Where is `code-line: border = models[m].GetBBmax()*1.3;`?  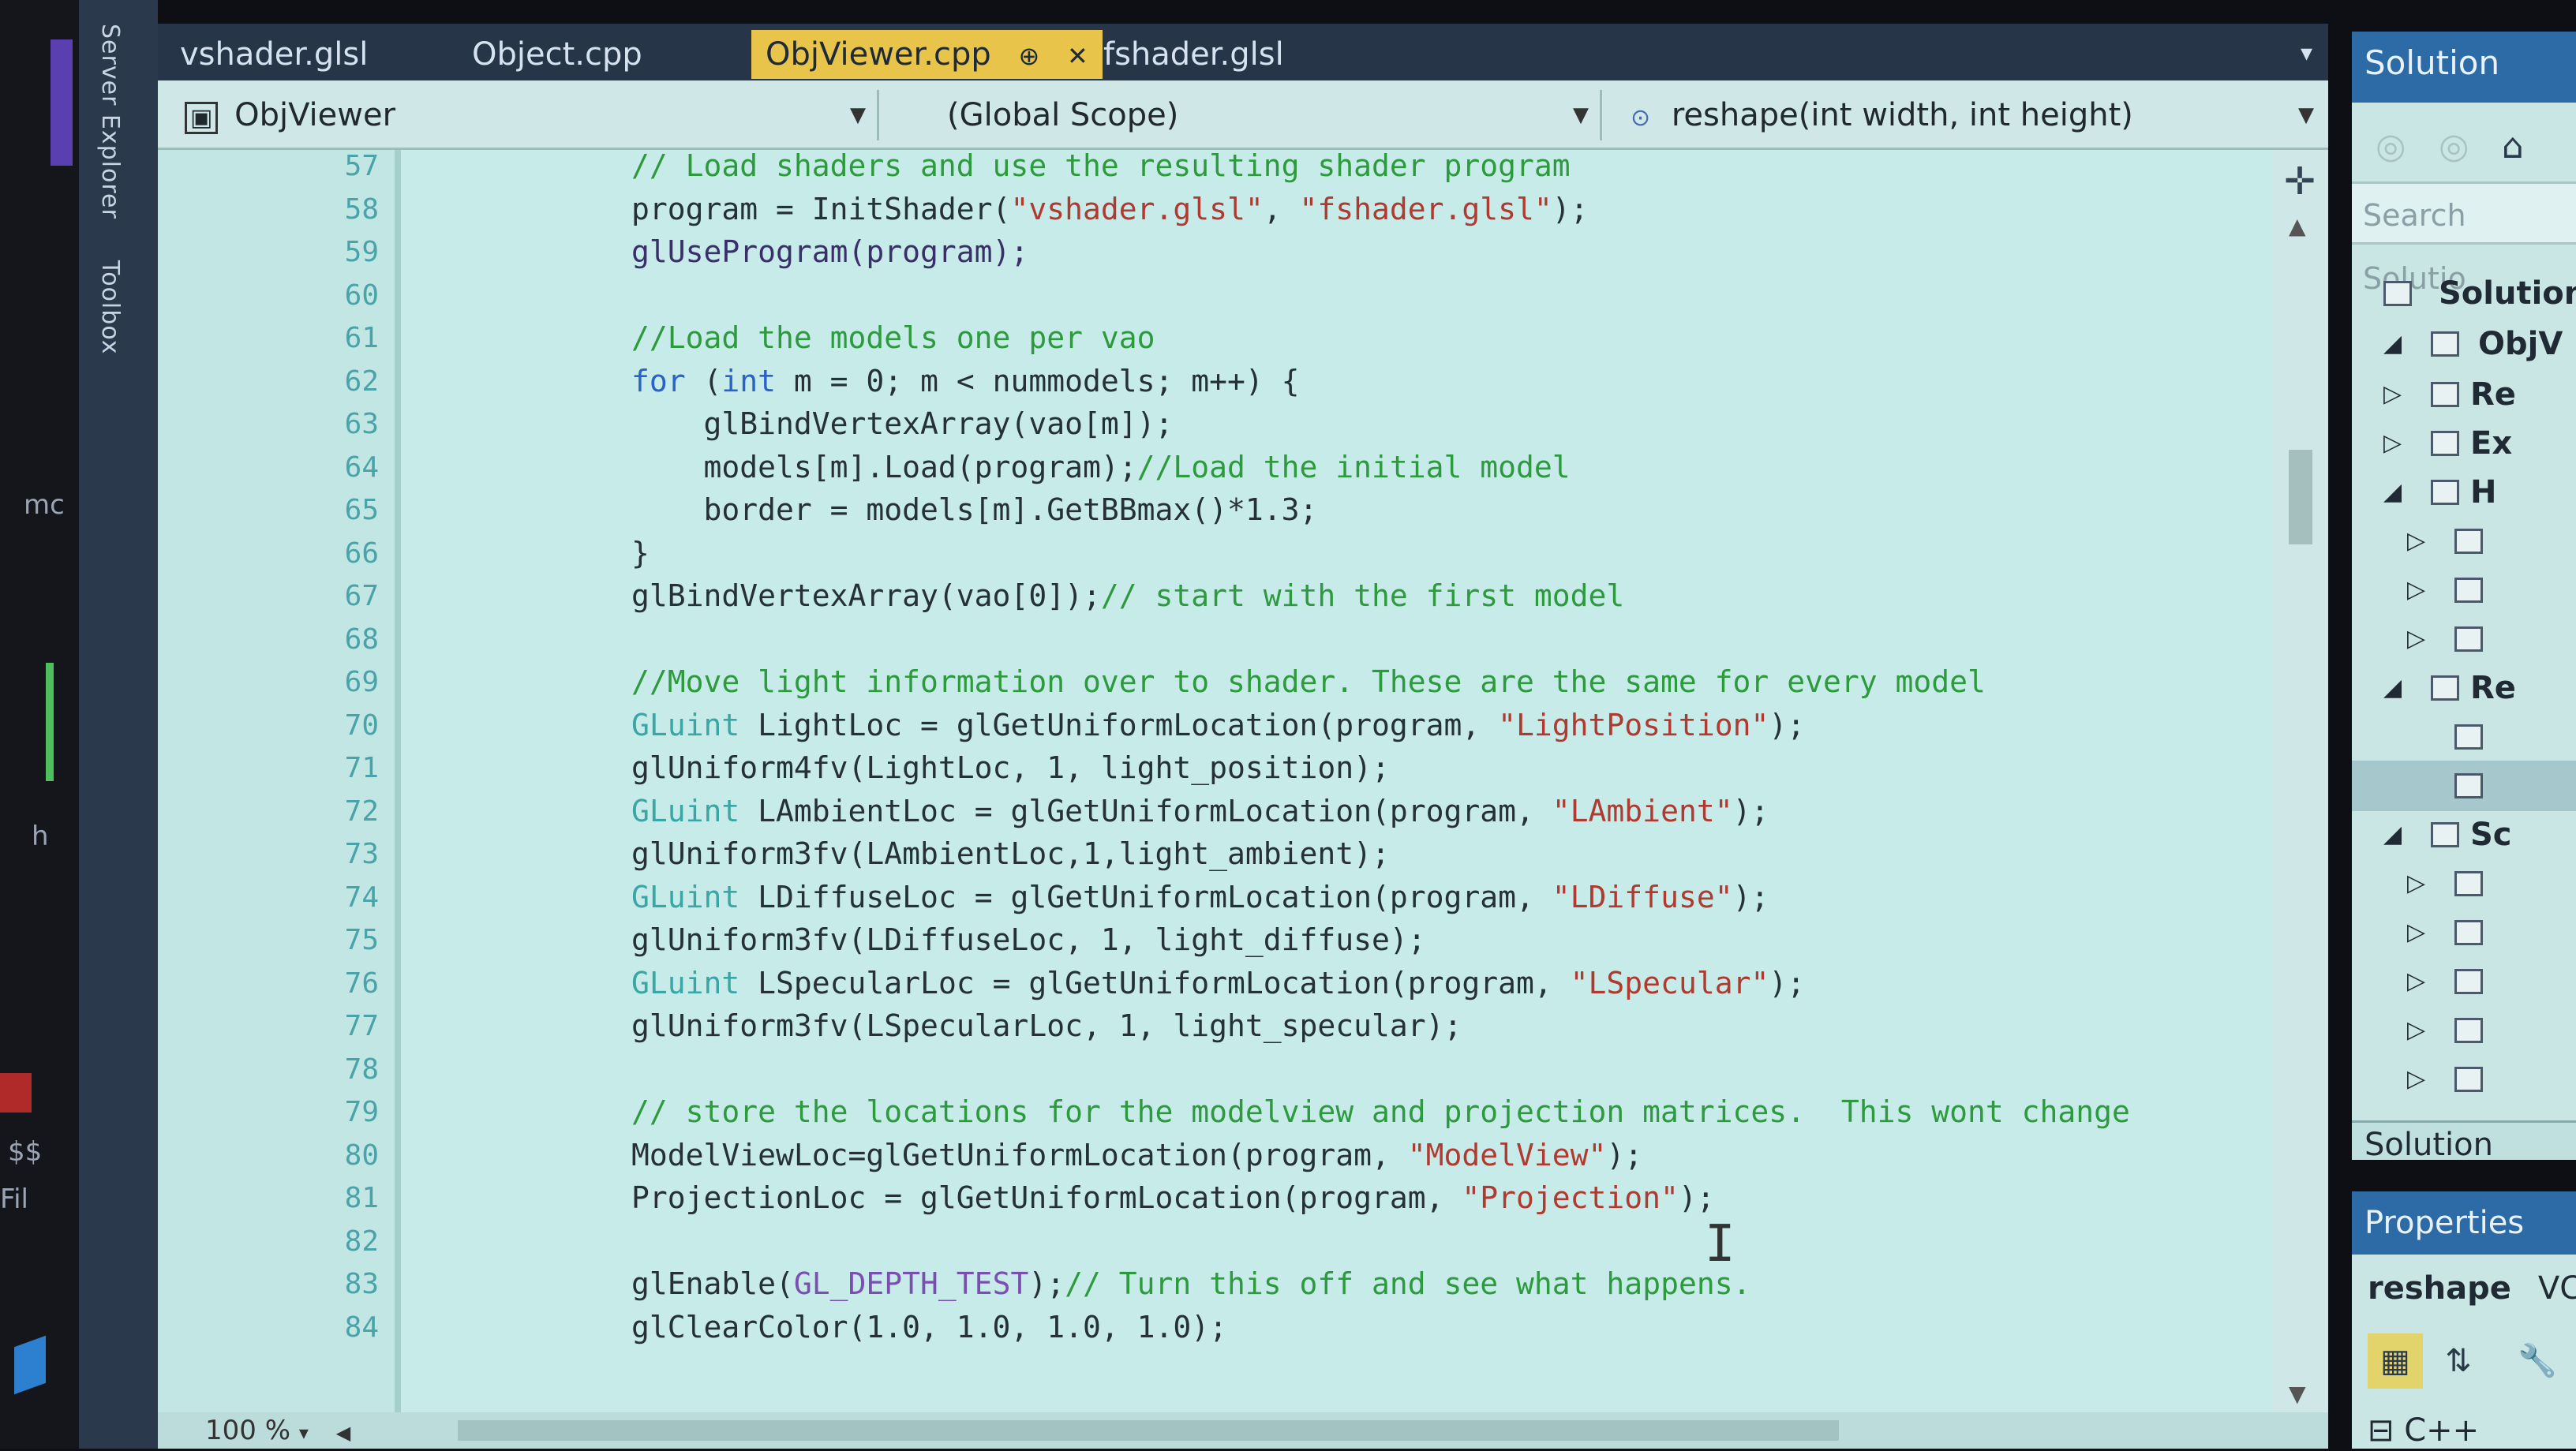 code-line: border = models[m].GetBBmax()*1.3; is located at coordinates (974, 509).